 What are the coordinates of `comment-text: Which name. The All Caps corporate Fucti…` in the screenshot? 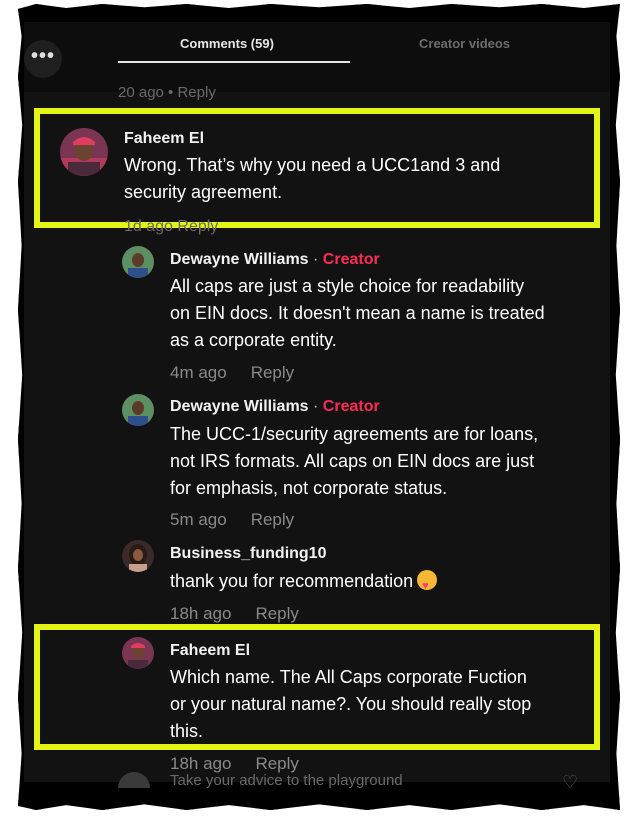 It's located at (351, 704).